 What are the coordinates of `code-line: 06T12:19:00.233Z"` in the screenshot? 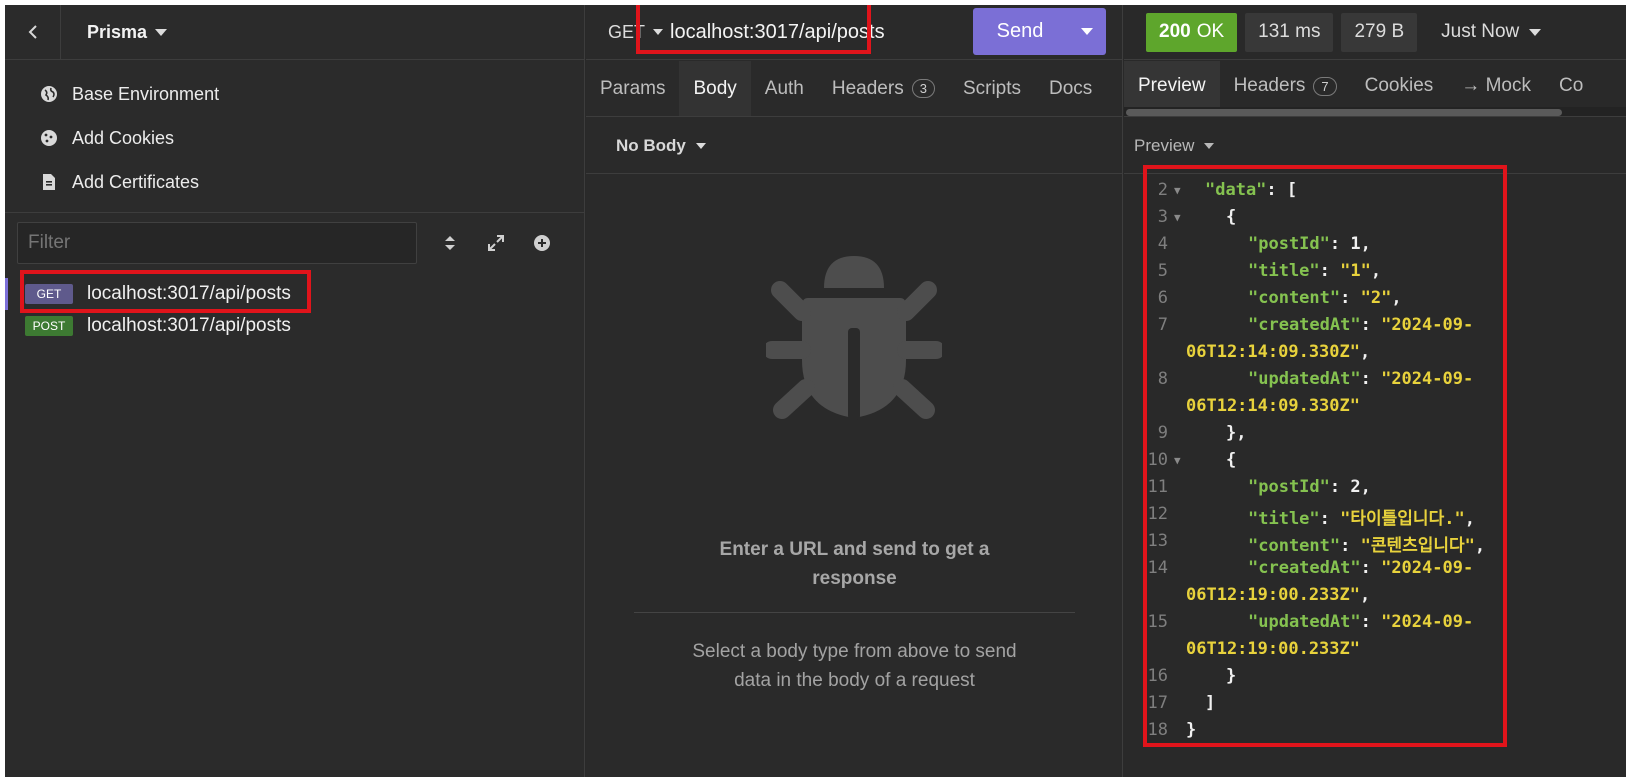 It's located at (1273, 649).